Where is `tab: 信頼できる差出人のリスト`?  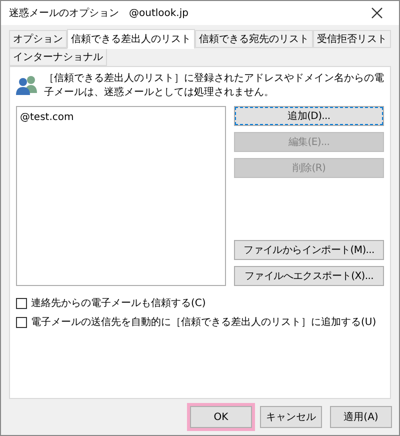 tab: 信頼できる差出人のリスト is located at coordinates (131, 39).